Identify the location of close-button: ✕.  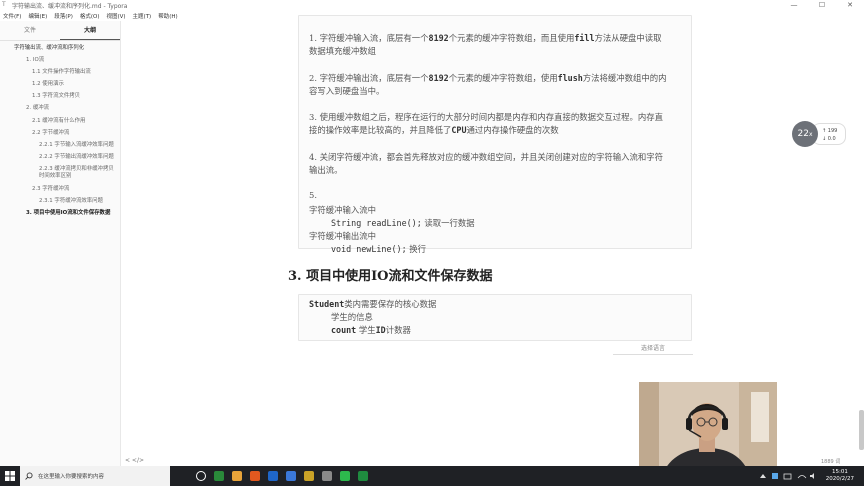
(850, 5).